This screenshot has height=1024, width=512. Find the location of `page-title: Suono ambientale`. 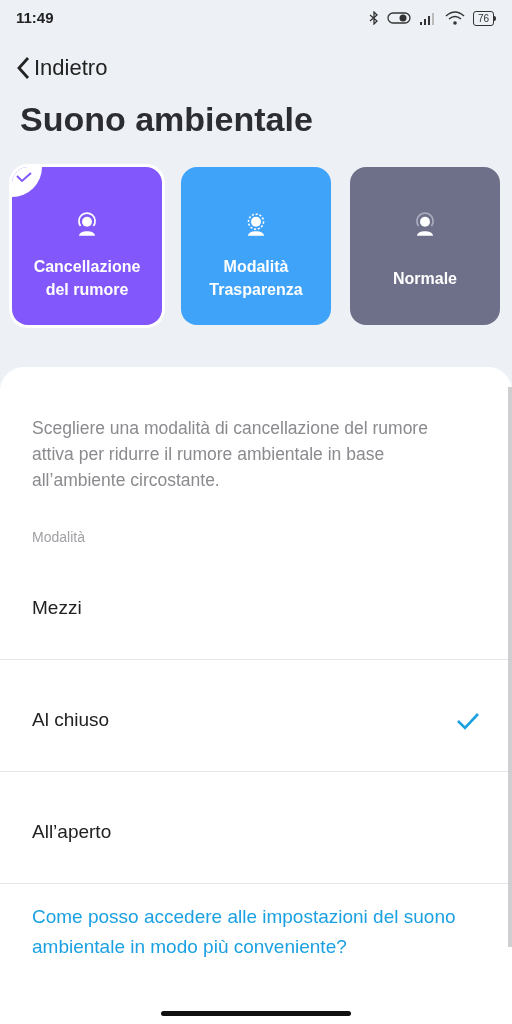

page-title: Suono ambientale is located at coordinates (167, 119).